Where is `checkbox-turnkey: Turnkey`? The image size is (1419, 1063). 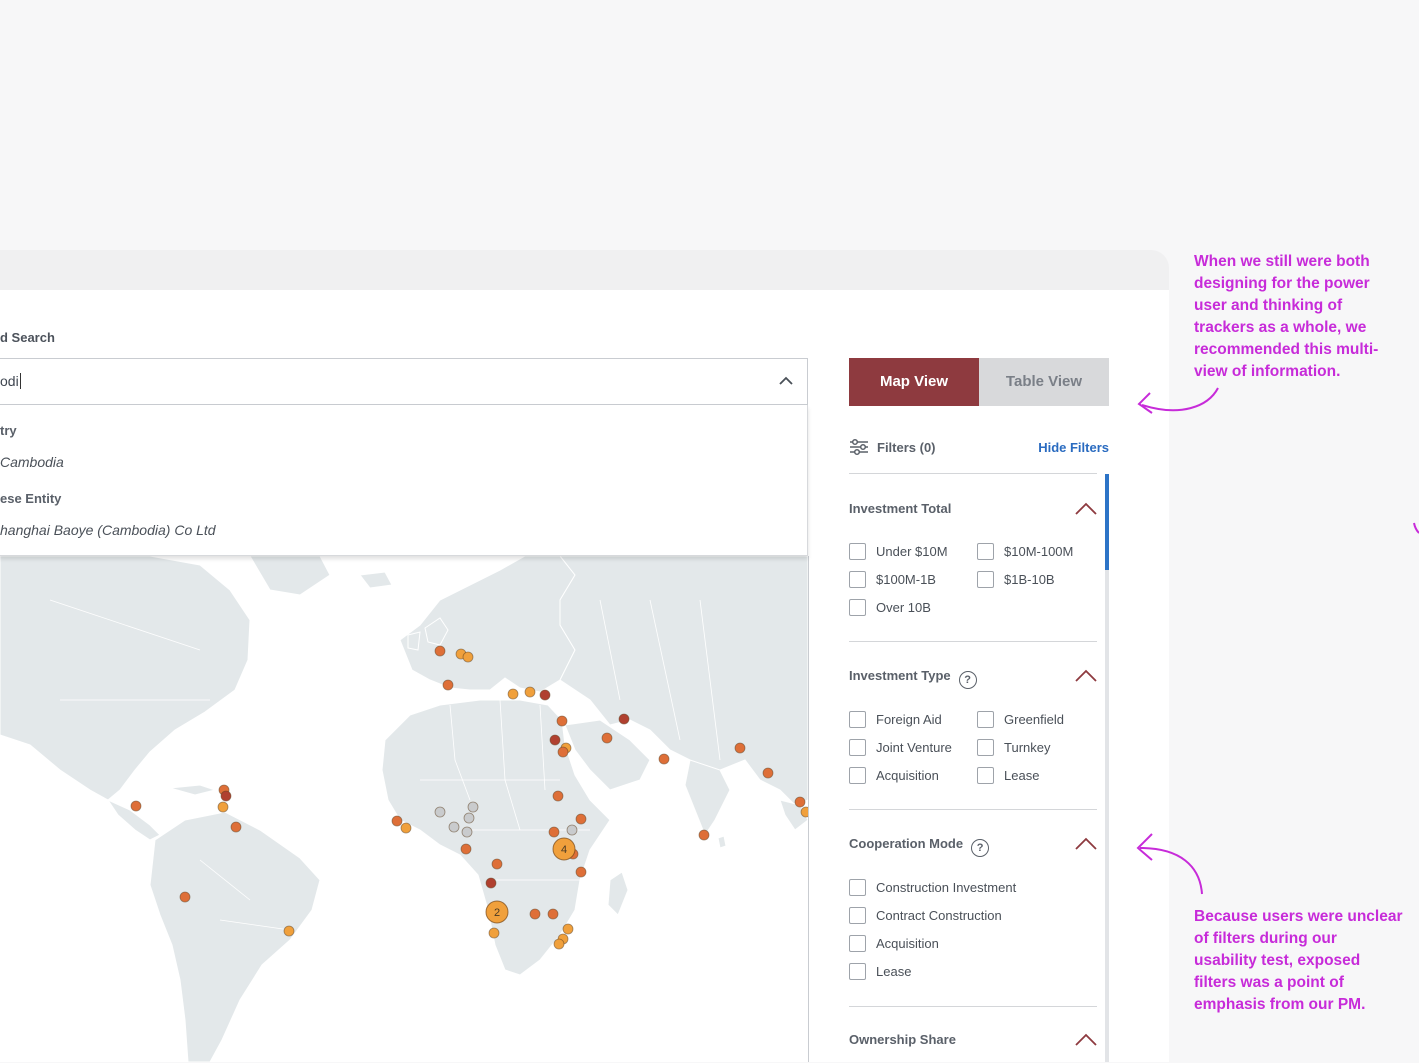
checkbox-turnkey: Turnkey is located at coordinates (1013, 747).